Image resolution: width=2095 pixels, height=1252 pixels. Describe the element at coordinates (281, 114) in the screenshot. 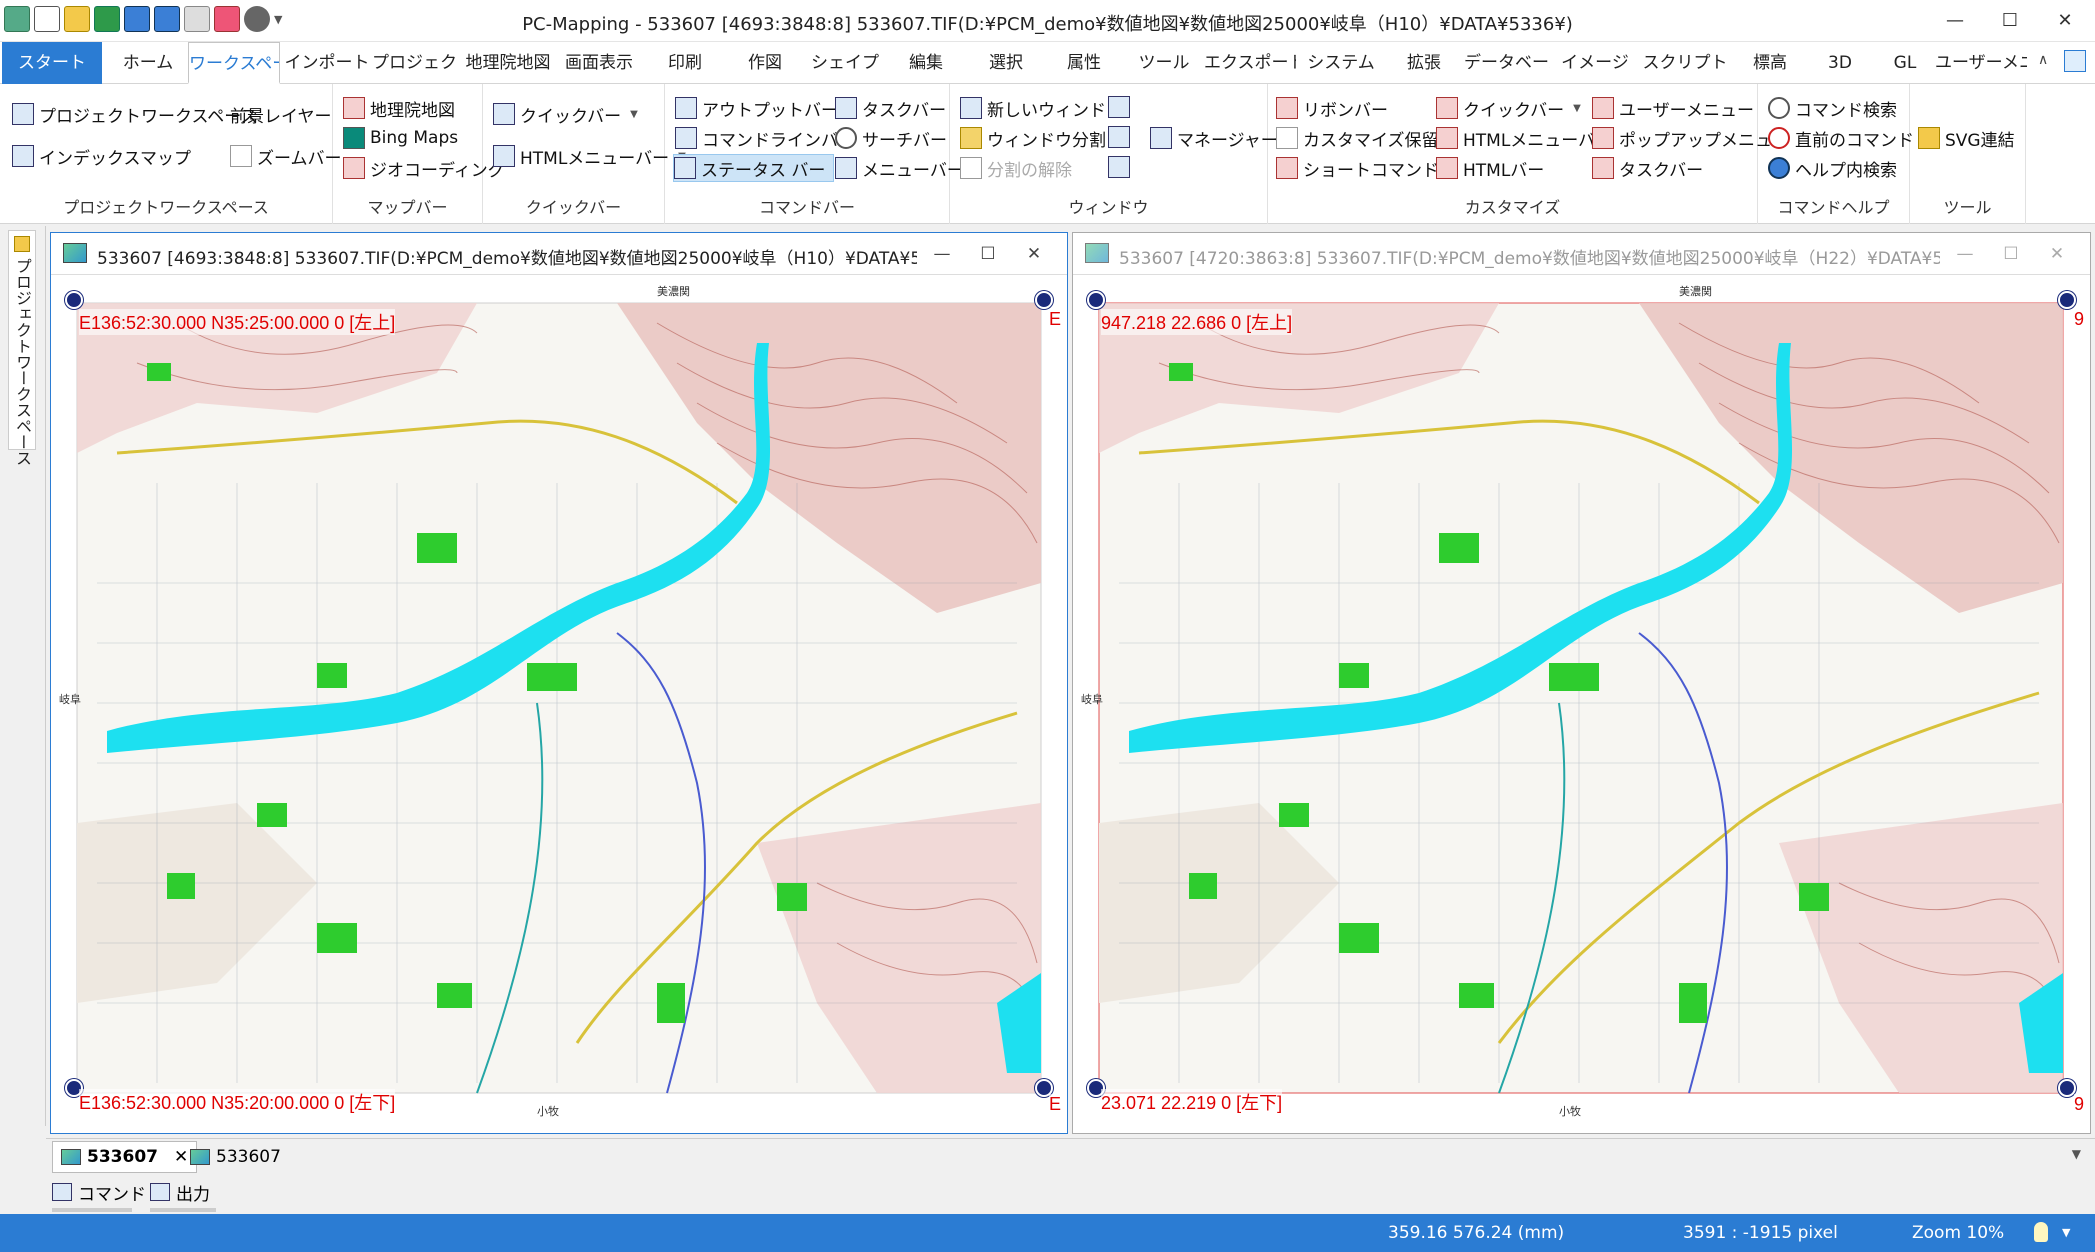

I see `foreground-layer-button: 前景レイヤー` at that location.